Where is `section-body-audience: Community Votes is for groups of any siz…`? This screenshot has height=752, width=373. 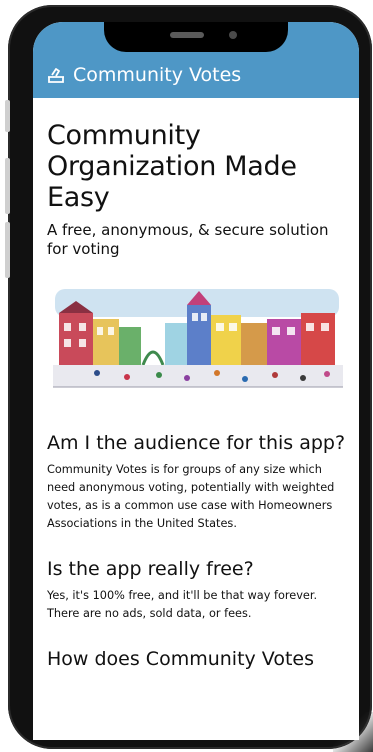 section-body-audience: Community Votes is for groups of any siz… is located at coordinates (191, 496).